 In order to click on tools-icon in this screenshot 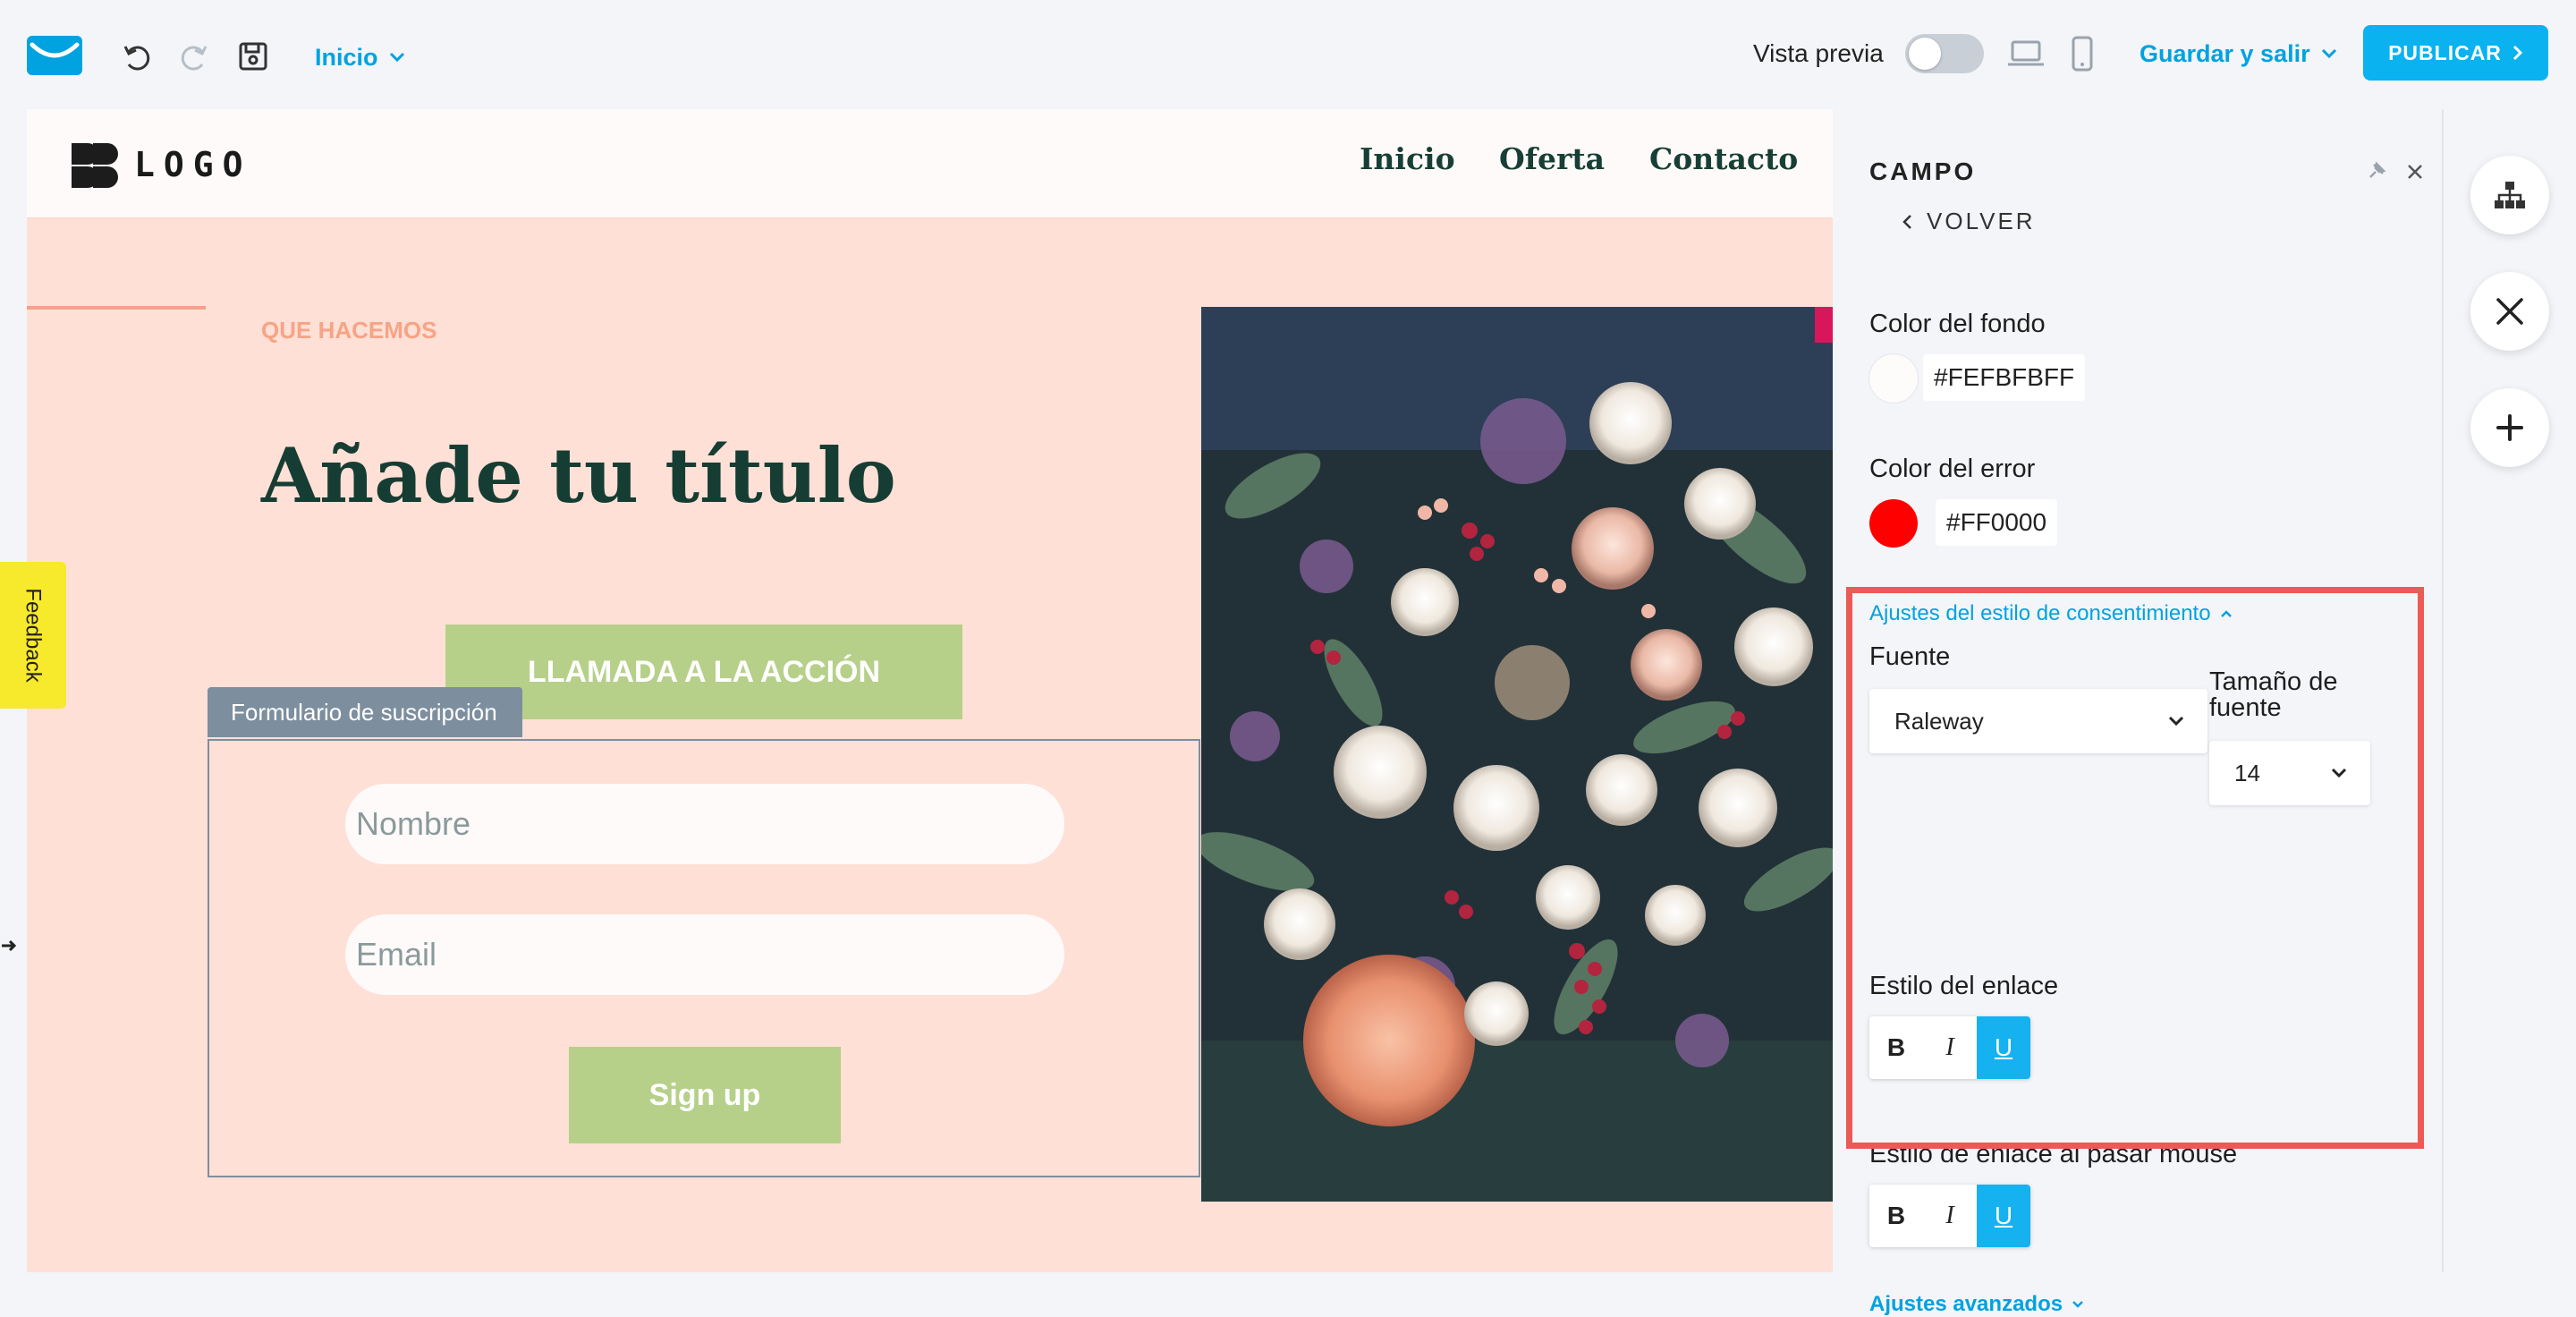, I will do `click(2510, 311)`.